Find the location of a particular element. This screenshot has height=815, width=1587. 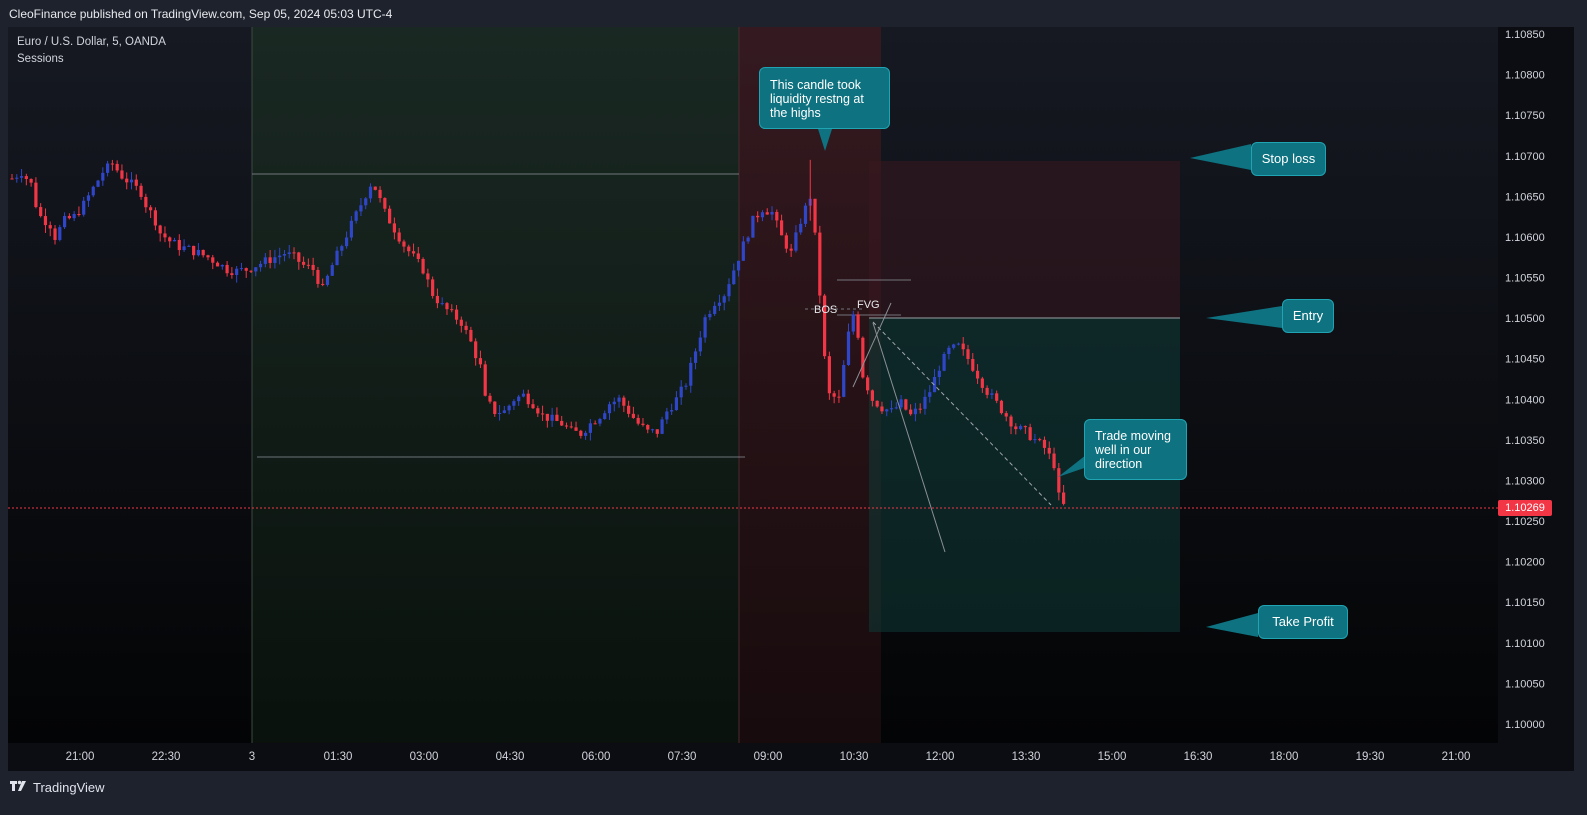

time-tick-label: 12:00 is located at coordinates (940, 757).